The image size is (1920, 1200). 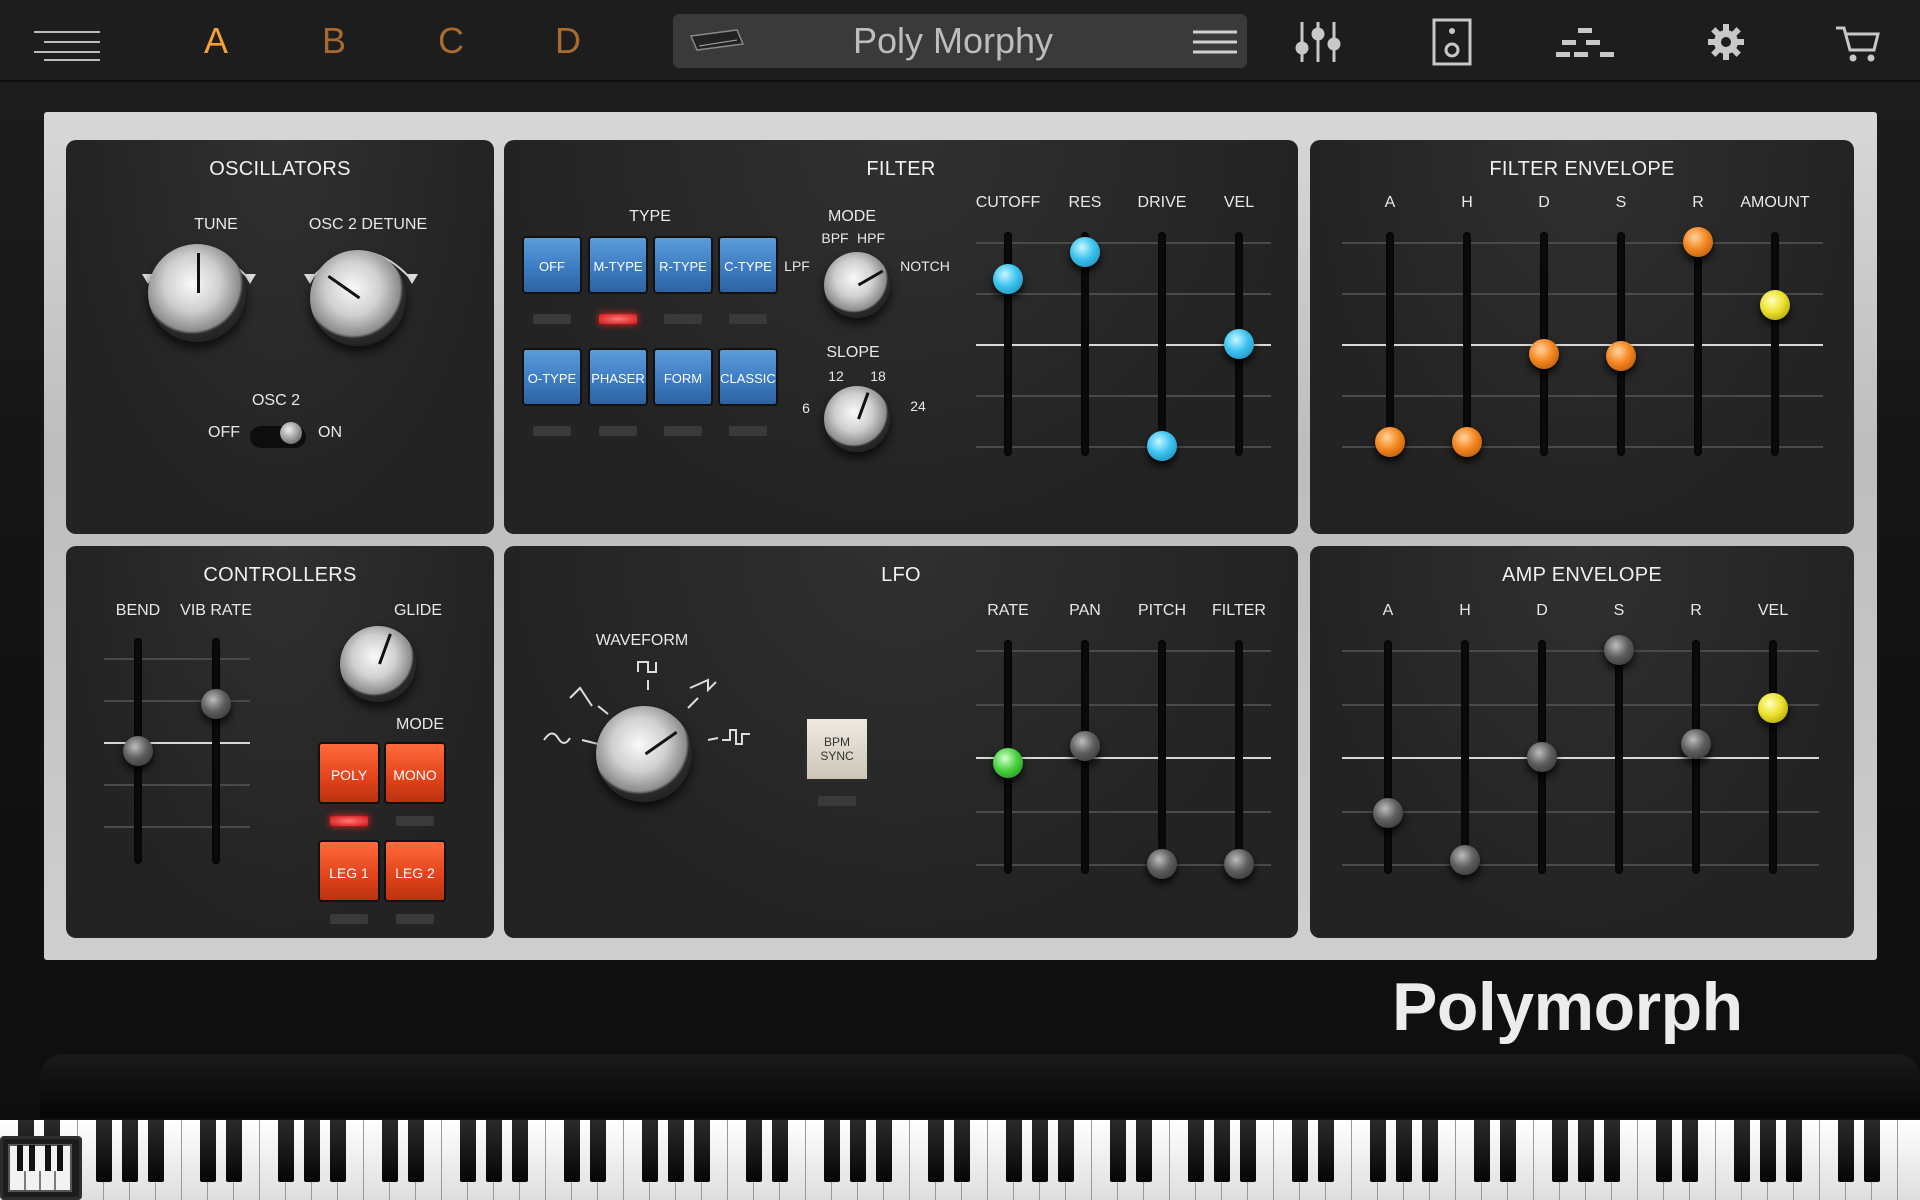 I want to click on filter_envelope-h-fader-track, so click(x=1467, y=344).